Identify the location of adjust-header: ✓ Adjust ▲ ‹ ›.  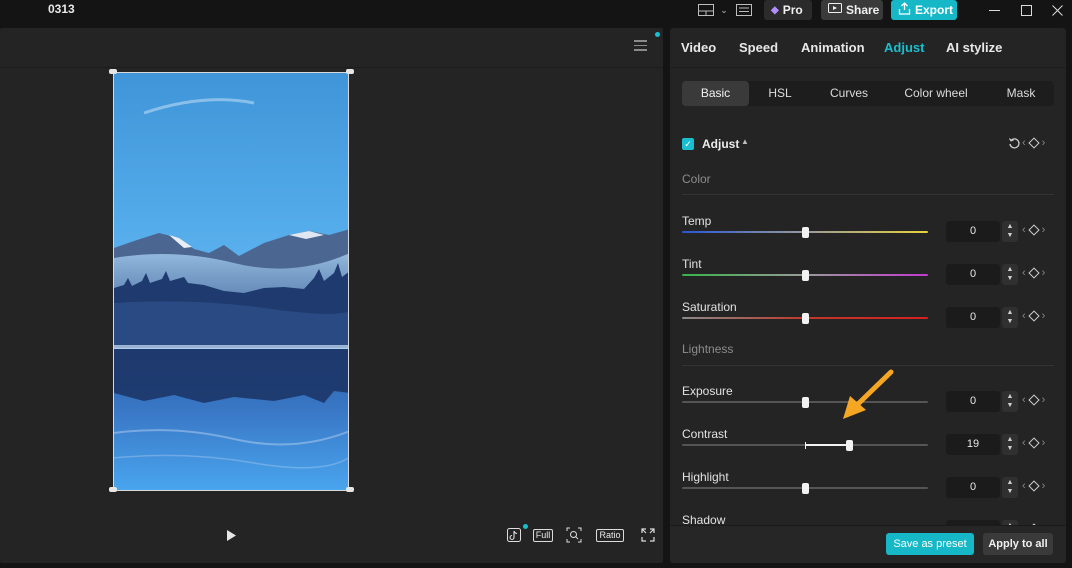
(868, 144).